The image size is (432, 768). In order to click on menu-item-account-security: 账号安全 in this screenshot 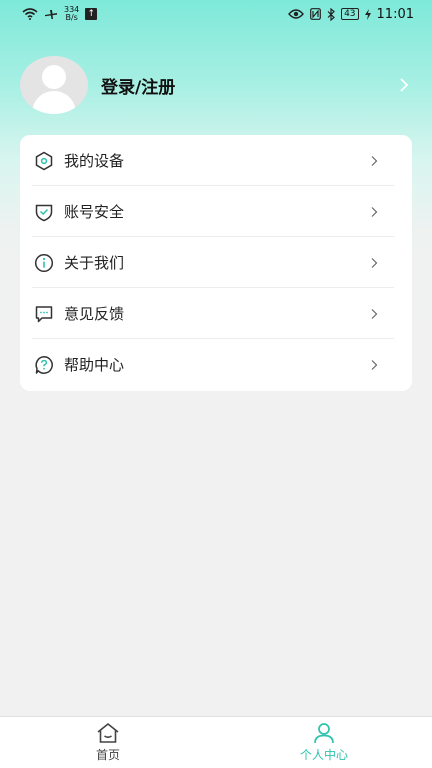, I will do `click(216, 211)`.